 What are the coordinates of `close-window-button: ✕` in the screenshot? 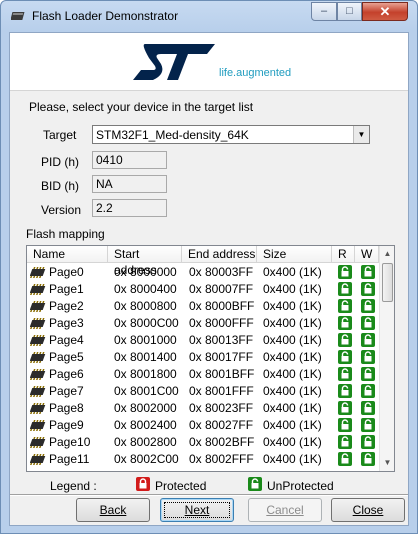 It's located at (385, 11).